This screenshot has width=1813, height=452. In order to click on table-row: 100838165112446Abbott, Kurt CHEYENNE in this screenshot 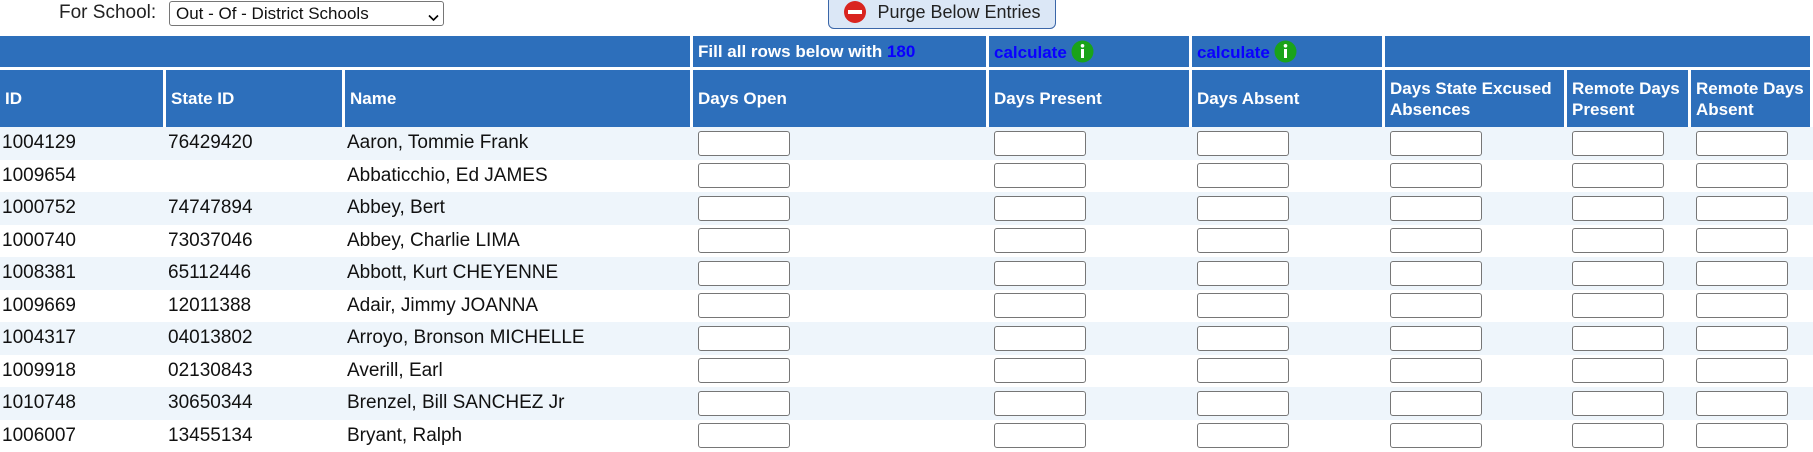, I will do `click(906, 273)`.